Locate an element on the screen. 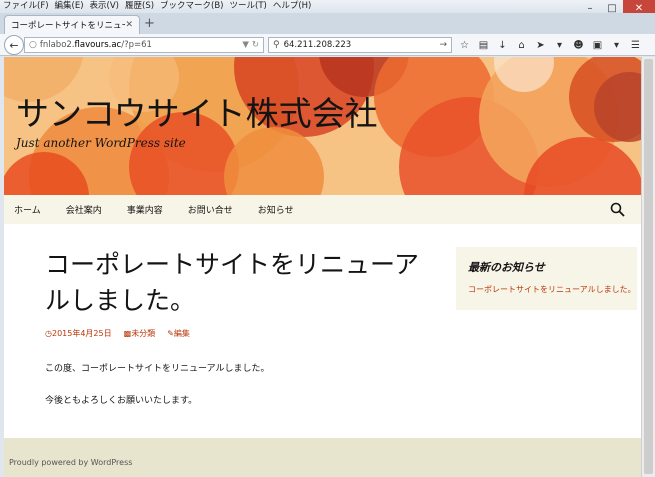 The image size is (655, 477). tab-active: コーポレートサイトをリニューアルし... ✕ is located at coordinates (72, 24).